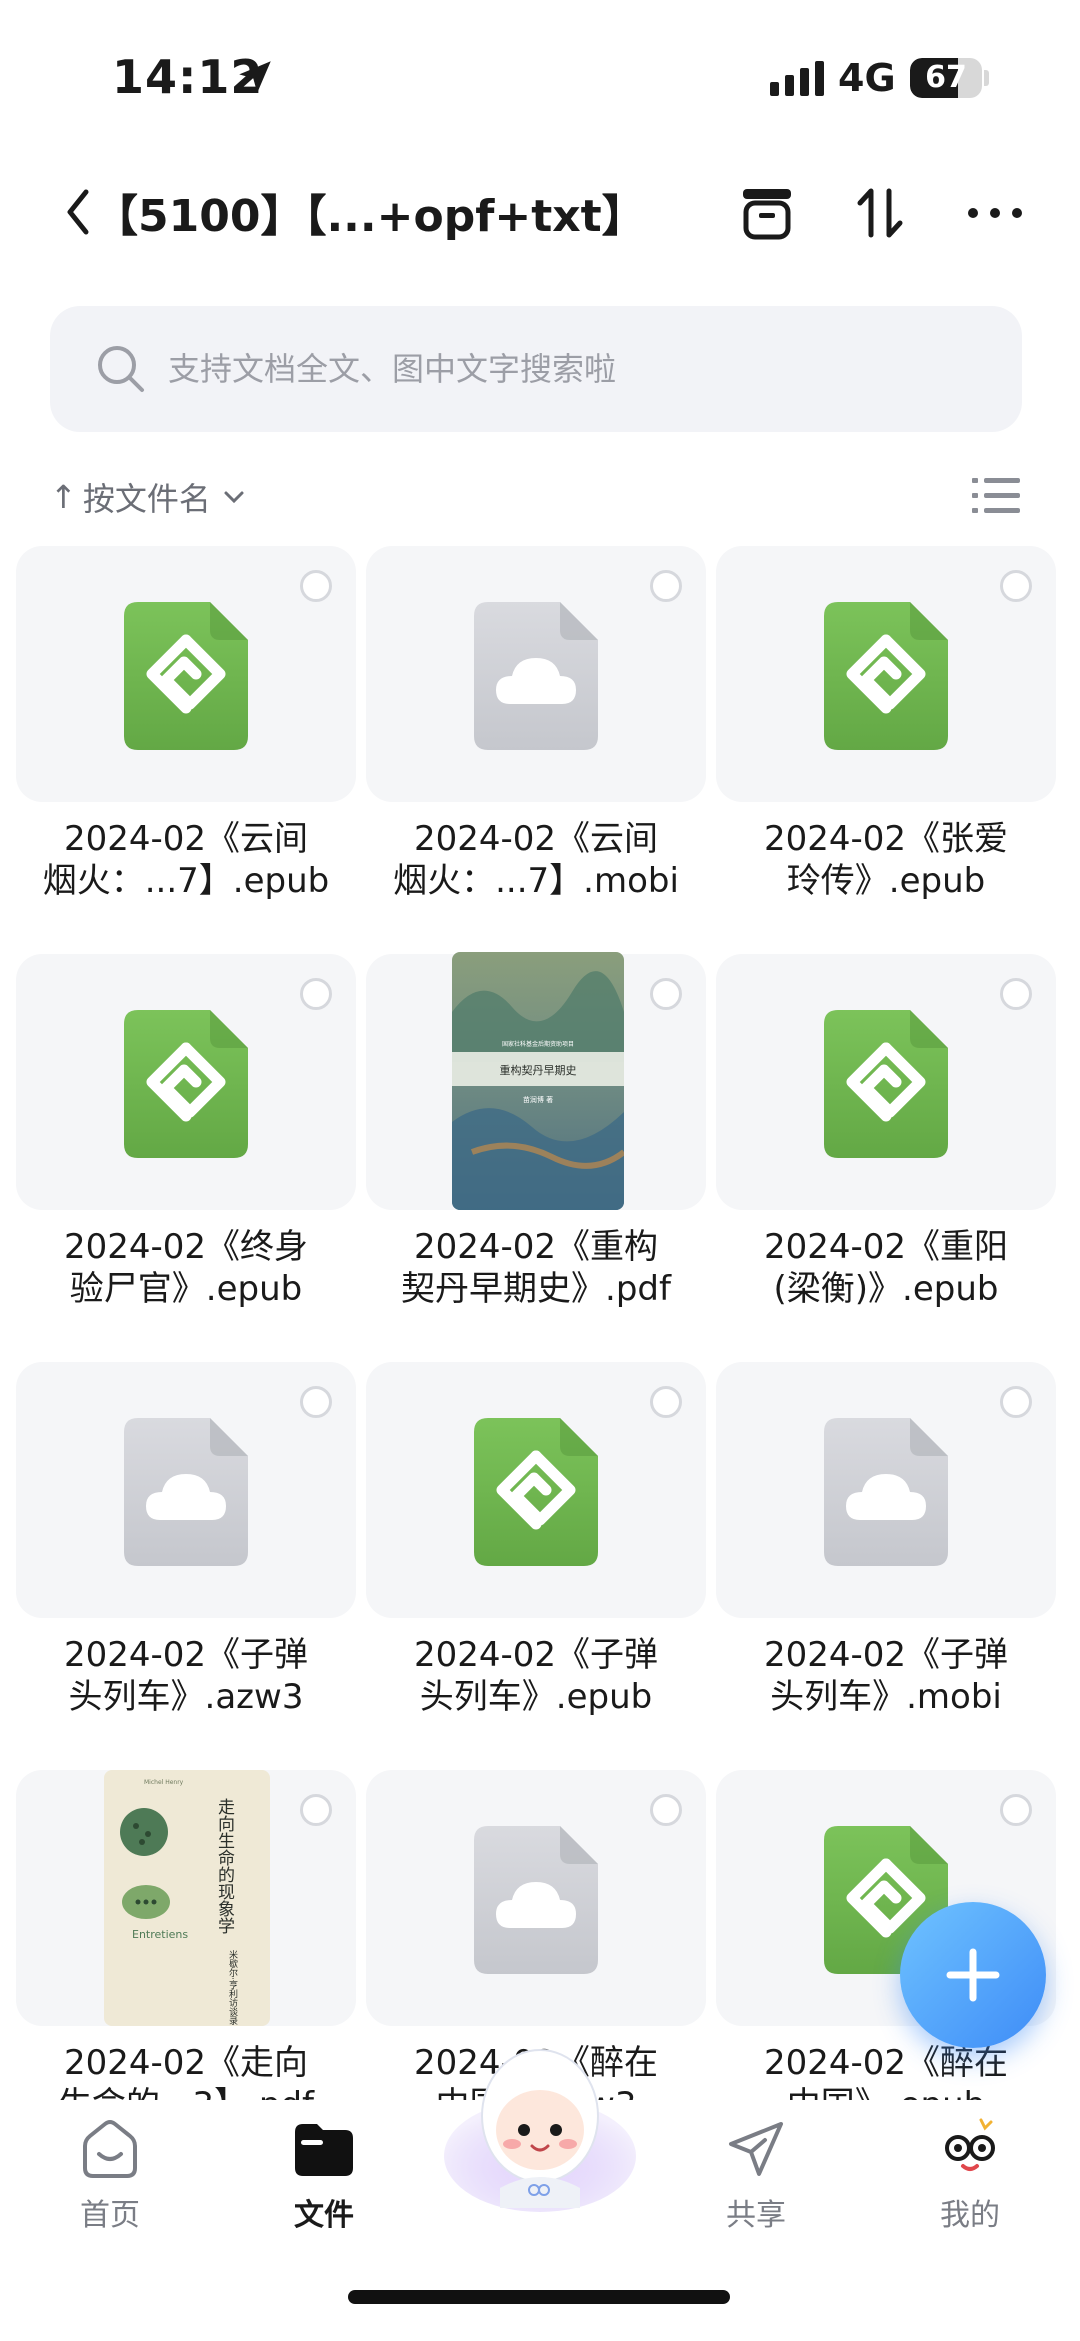 The height and width of the screenshot is (2341, 1080). Describe the element at coordinates (540, 75) in the screenshot. I see `status-bar: 14:12 4G 67` at that location.